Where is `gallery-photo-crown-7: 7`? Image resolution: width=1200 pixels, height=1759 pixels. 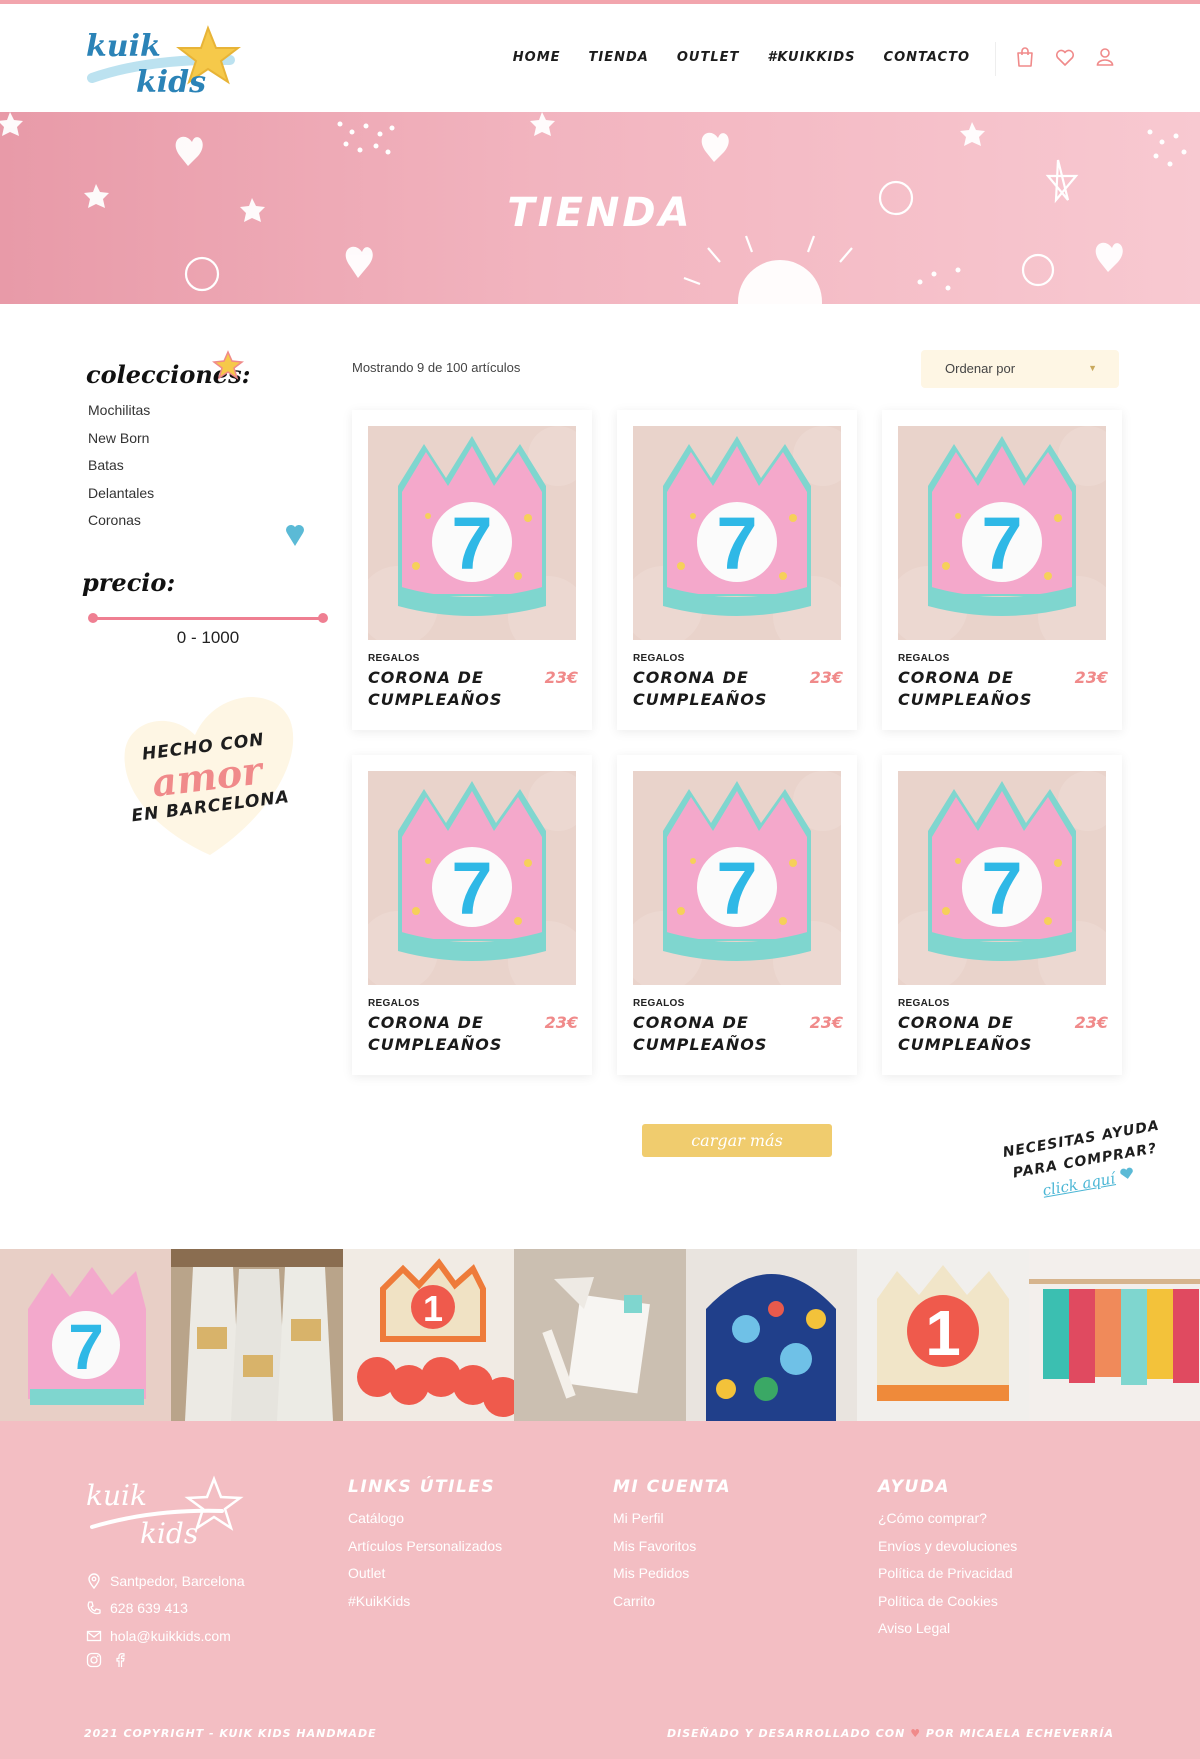 gallery-photo-crown-7: 7 is located at coordinates (86, 1335).